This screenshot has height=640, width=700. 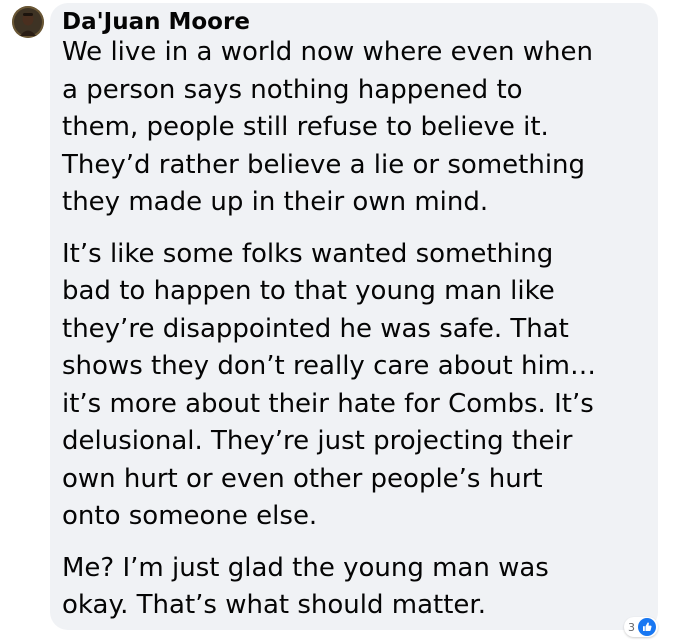 What do you see at coordinates (631, 627) in the screenshot?
I see `reaction-count: 3` at bounding box center [631, 627].